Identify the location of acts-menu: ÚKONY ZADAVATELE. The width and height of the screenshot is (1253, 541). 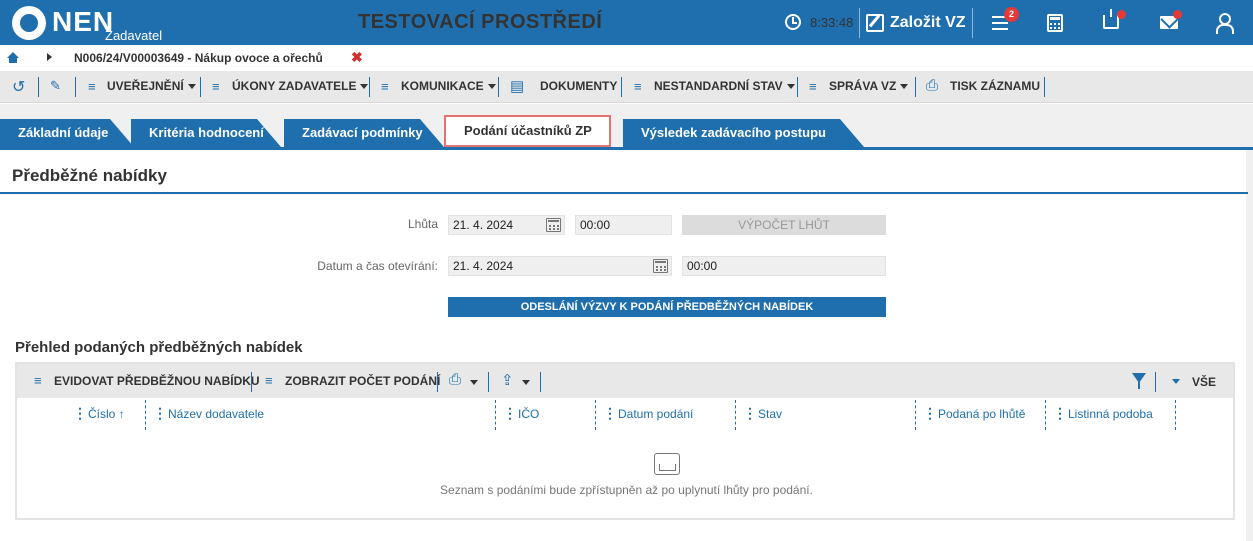
(300, 86).